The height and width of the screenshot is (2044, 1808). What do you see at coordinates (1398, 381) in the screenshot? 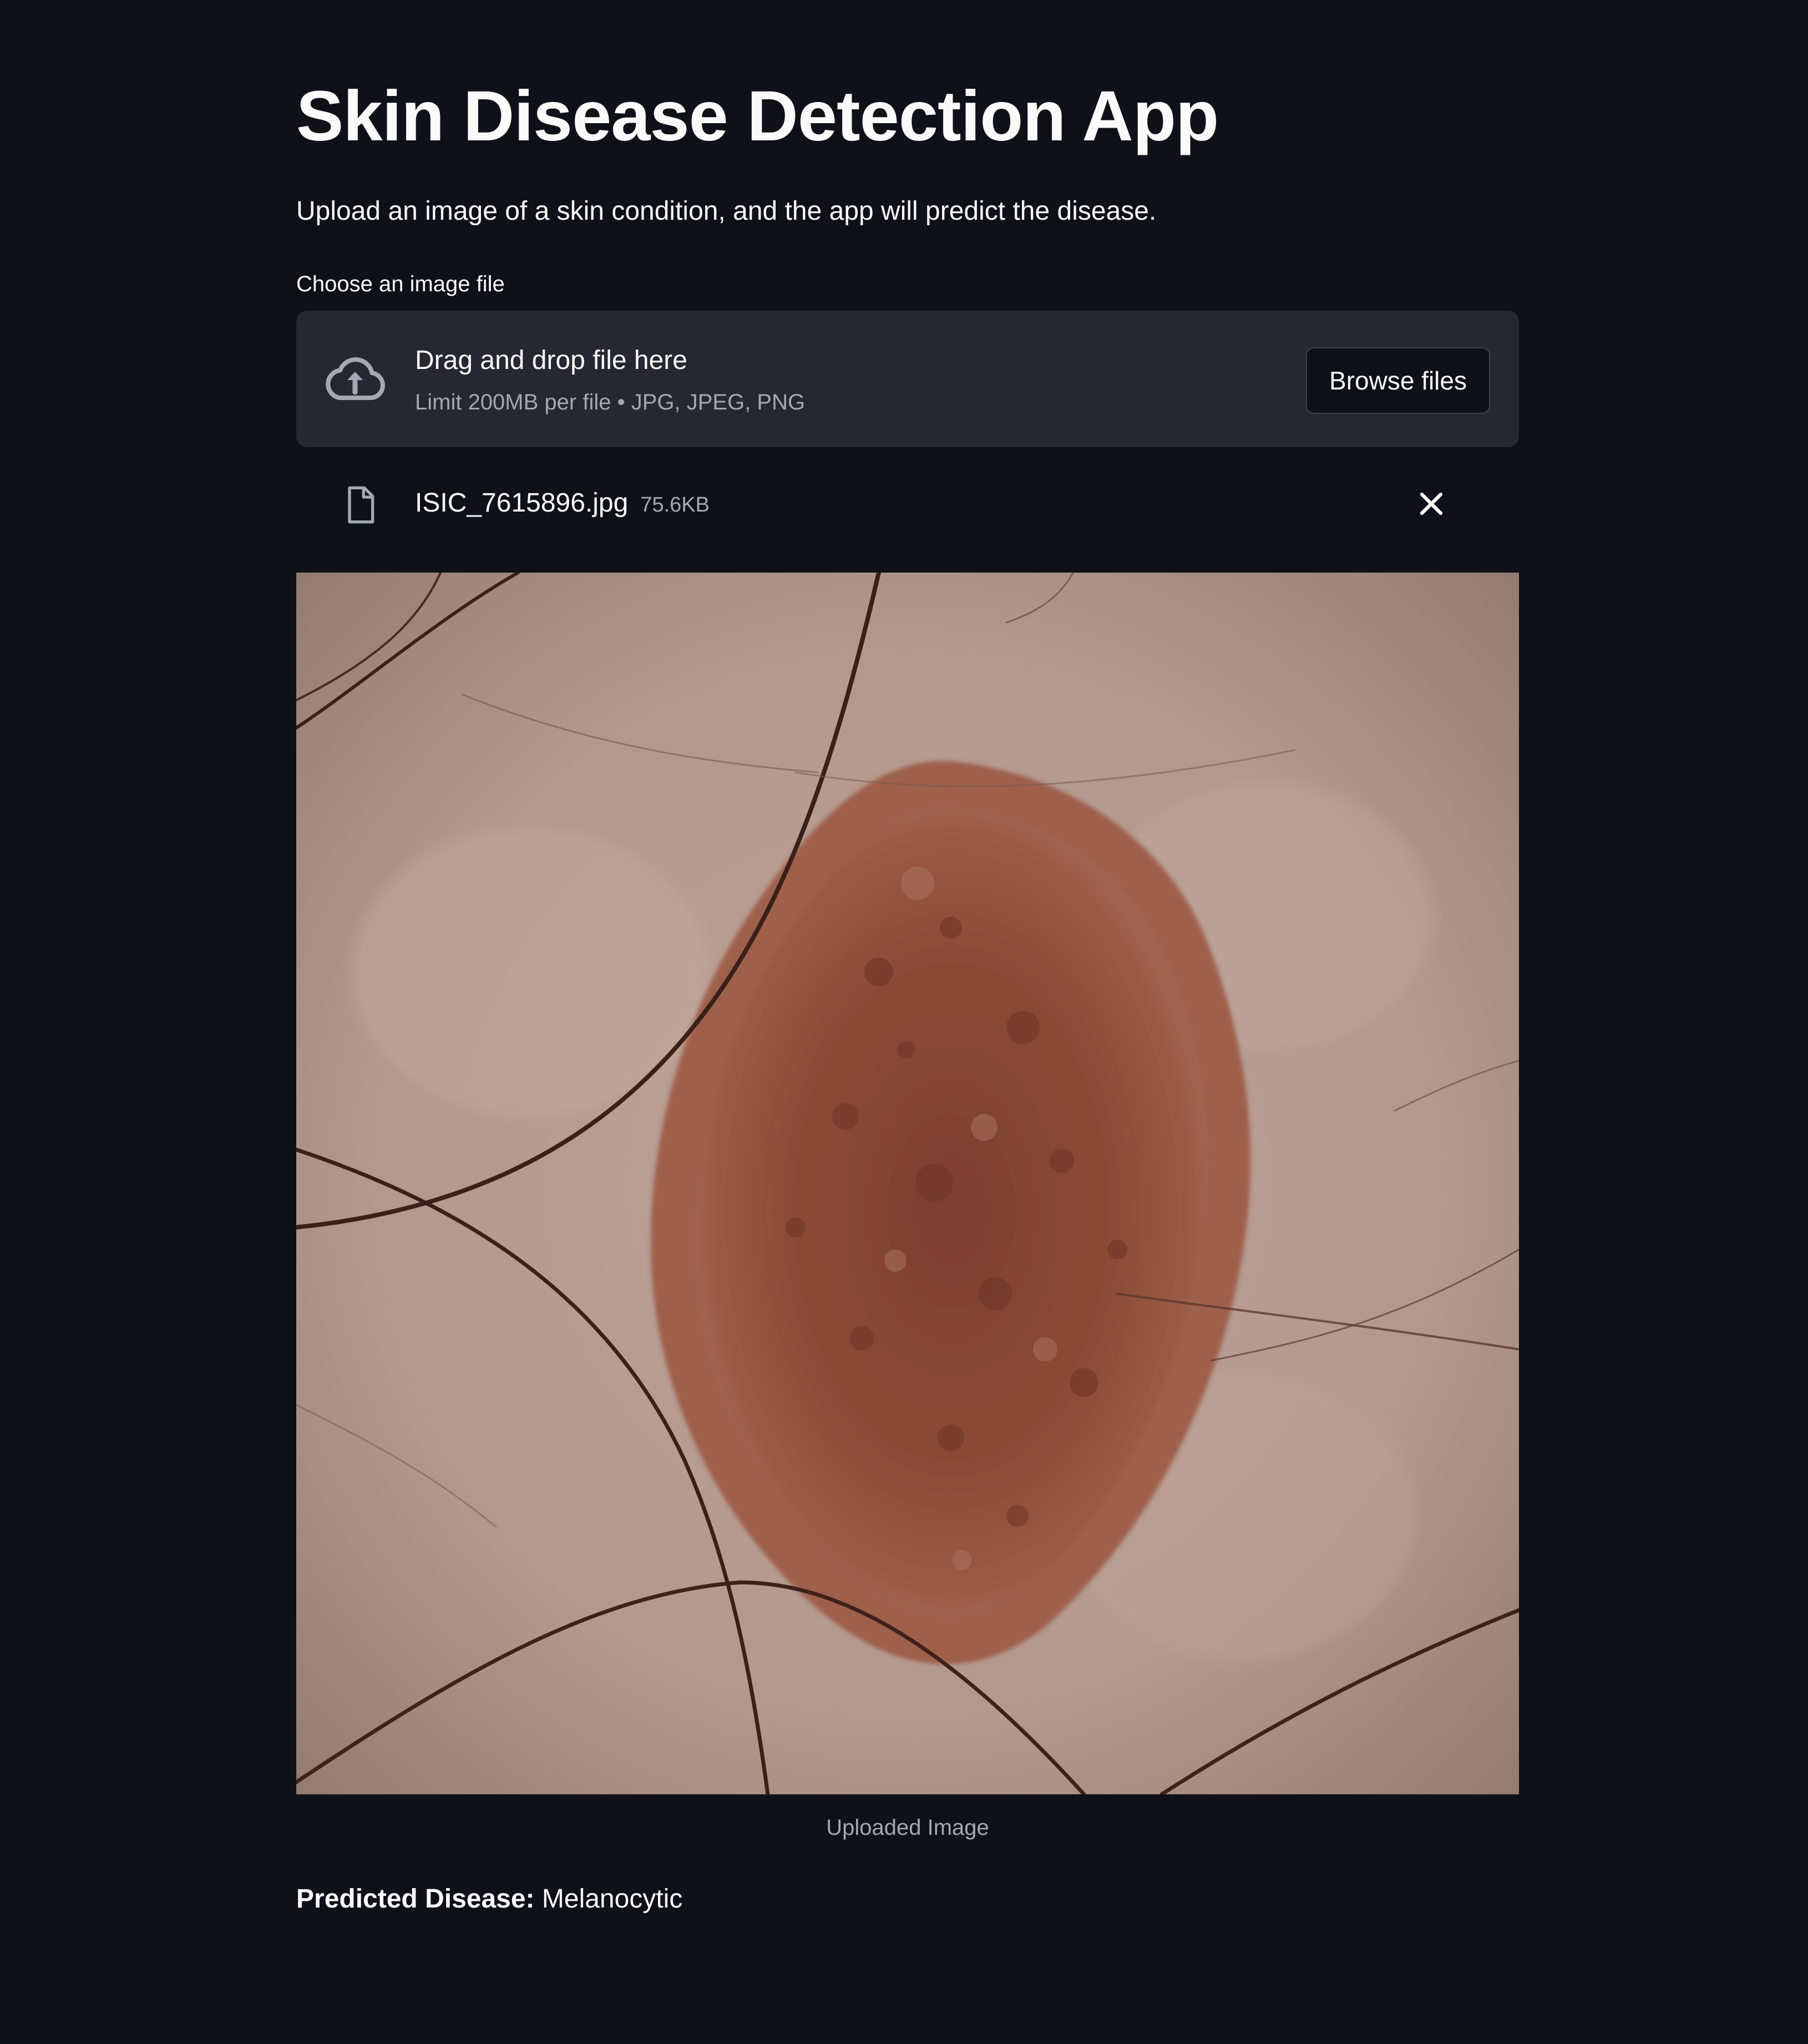
I see `browse-files-button: Browse files` at bounding box center [1398, 381].